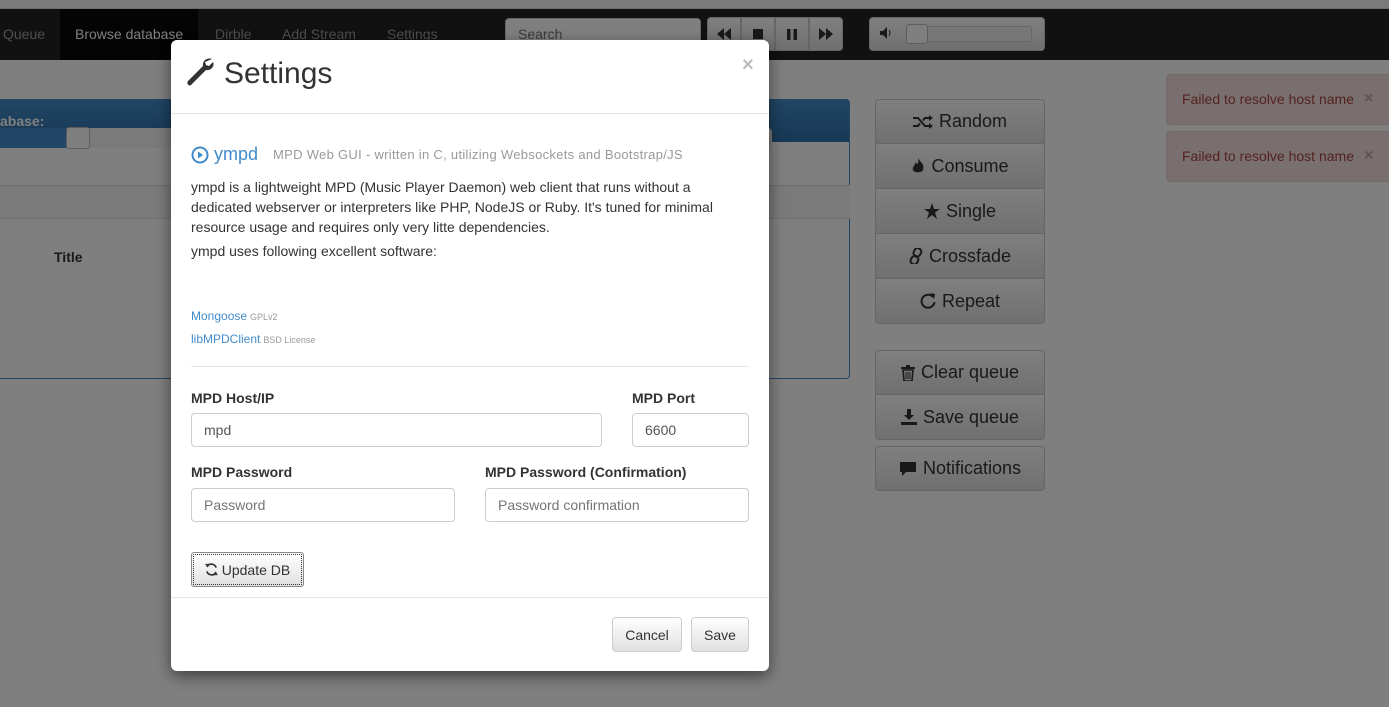 The width and height of the screenshot is (1389, 707). I want to click on close-icon: ×, so click(748, 65).